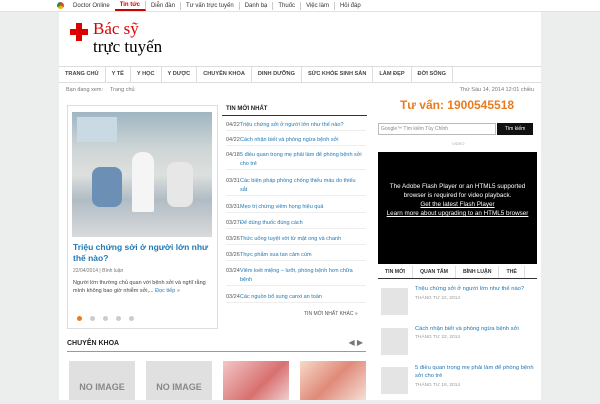 The height and width of the screenshot is (404, 600). Describe the element at coordinates (302, 140) in the screenshot. I see `list-item-title: Cách nhận biết và phòng ngừa bệnh sởi` at that location.